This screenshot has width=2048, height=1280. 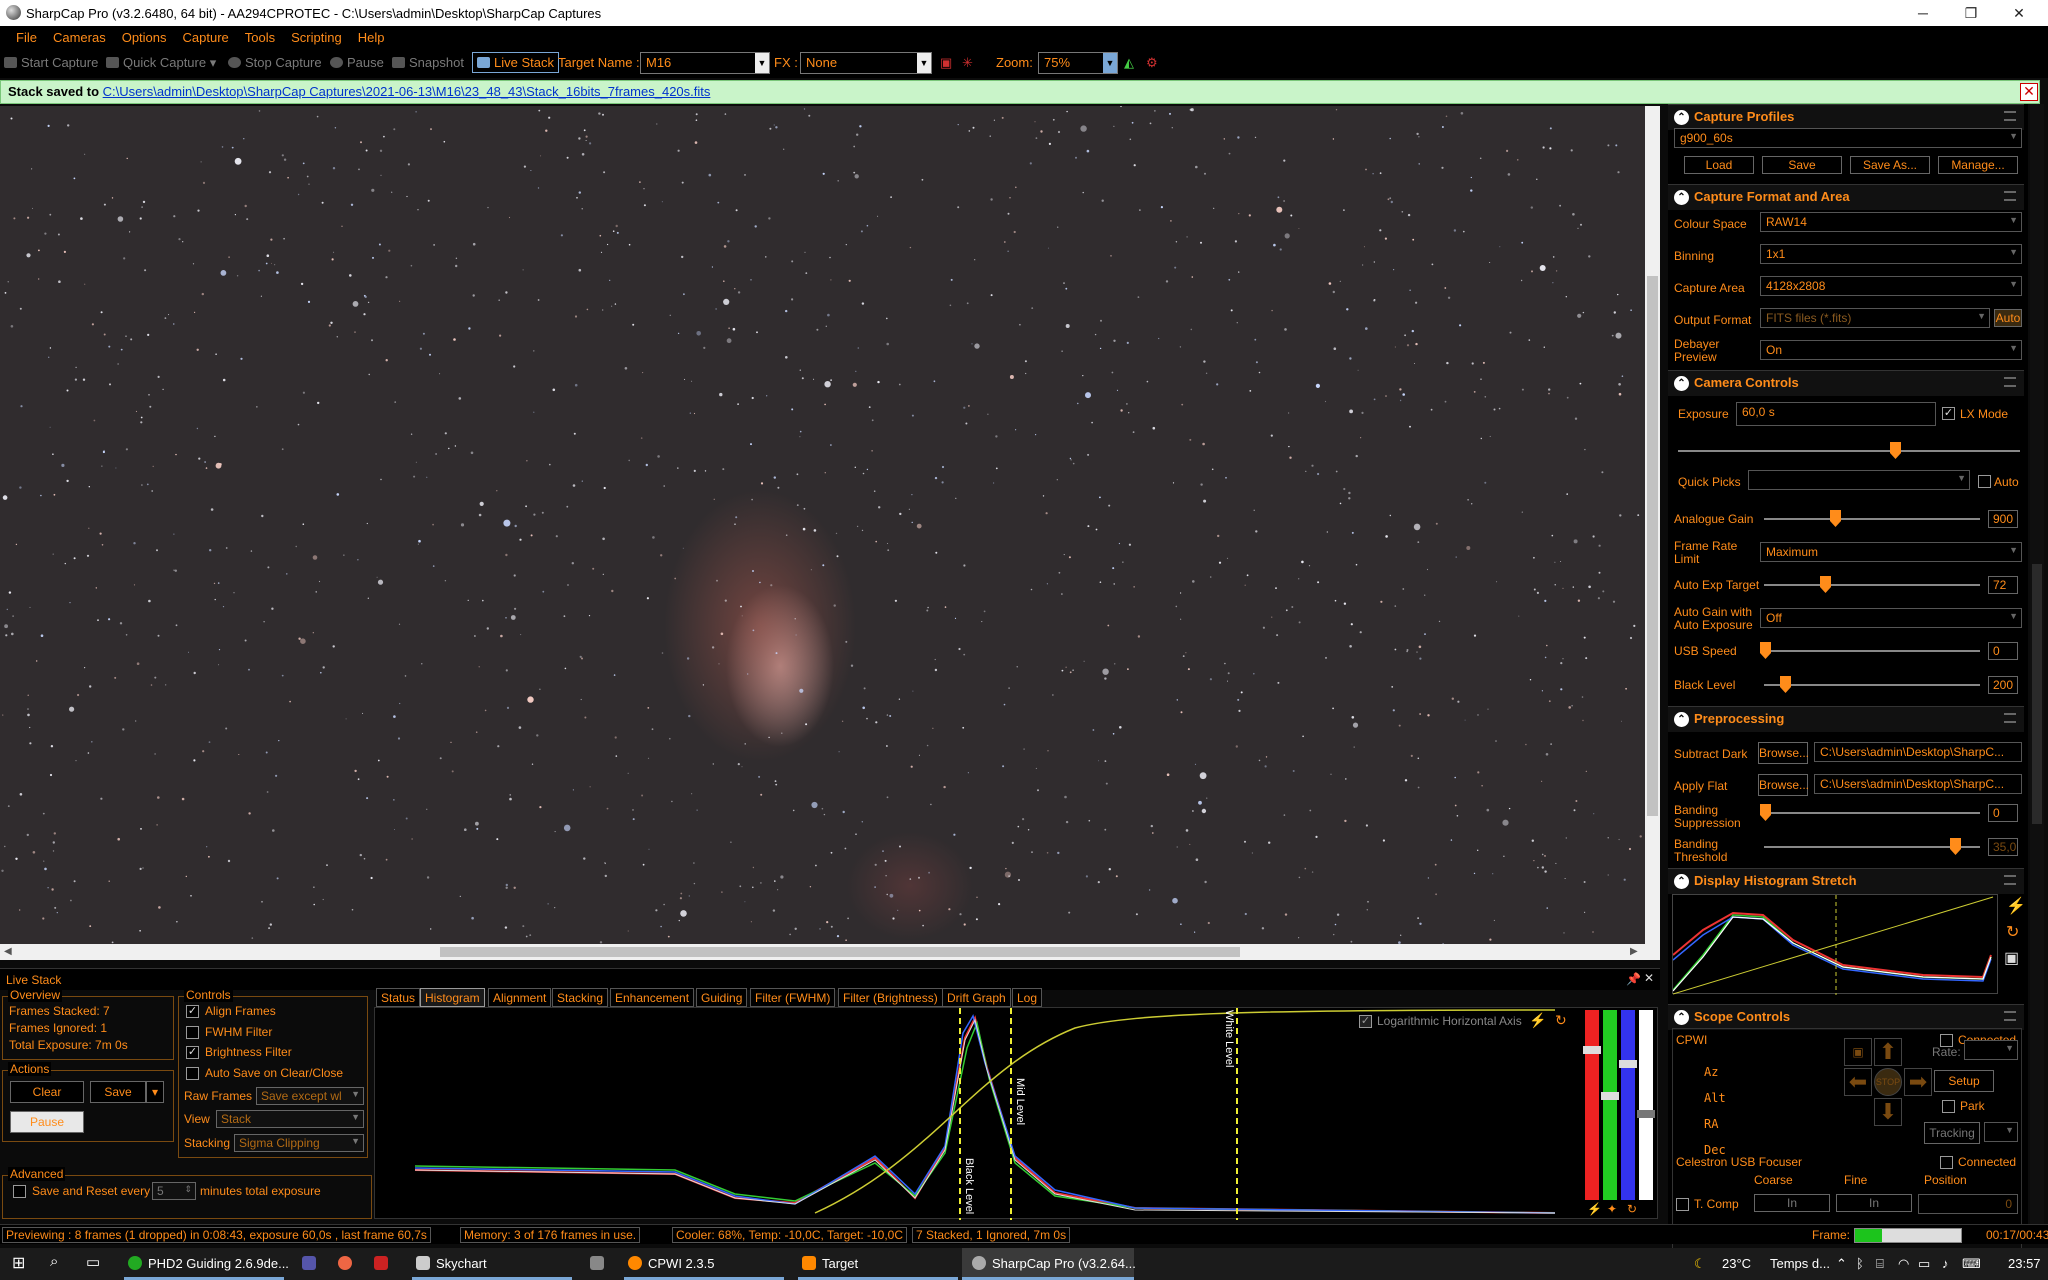 I want to click on wifi-icon: ◠, so click(x=1903, y=1264).